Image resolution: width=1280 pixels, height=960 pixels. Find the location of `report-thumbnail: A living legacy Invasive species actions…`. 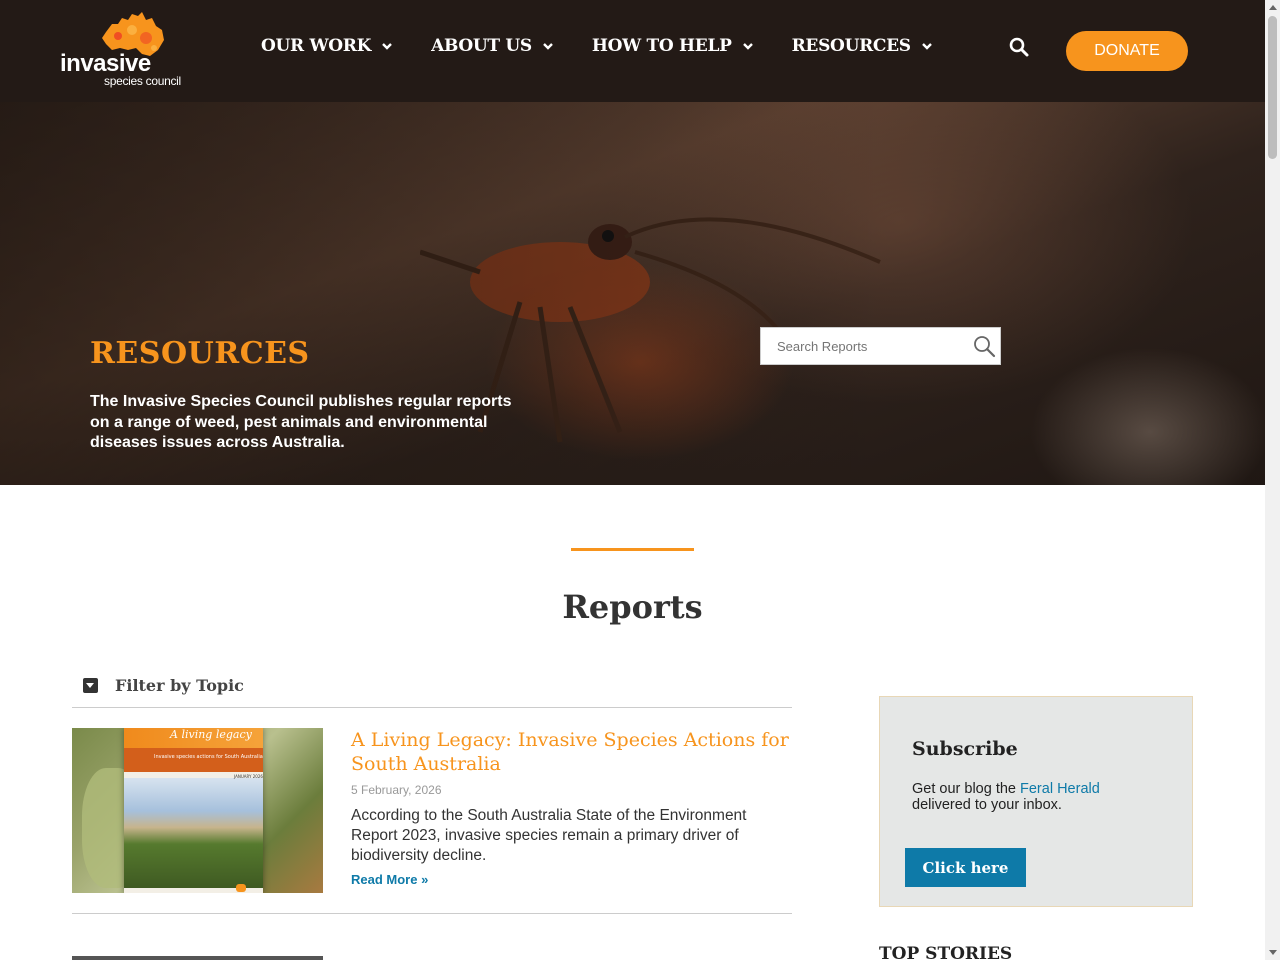

report-thumbnail: A living legacy Invasive species actions… is located at coordinates (197, 810).